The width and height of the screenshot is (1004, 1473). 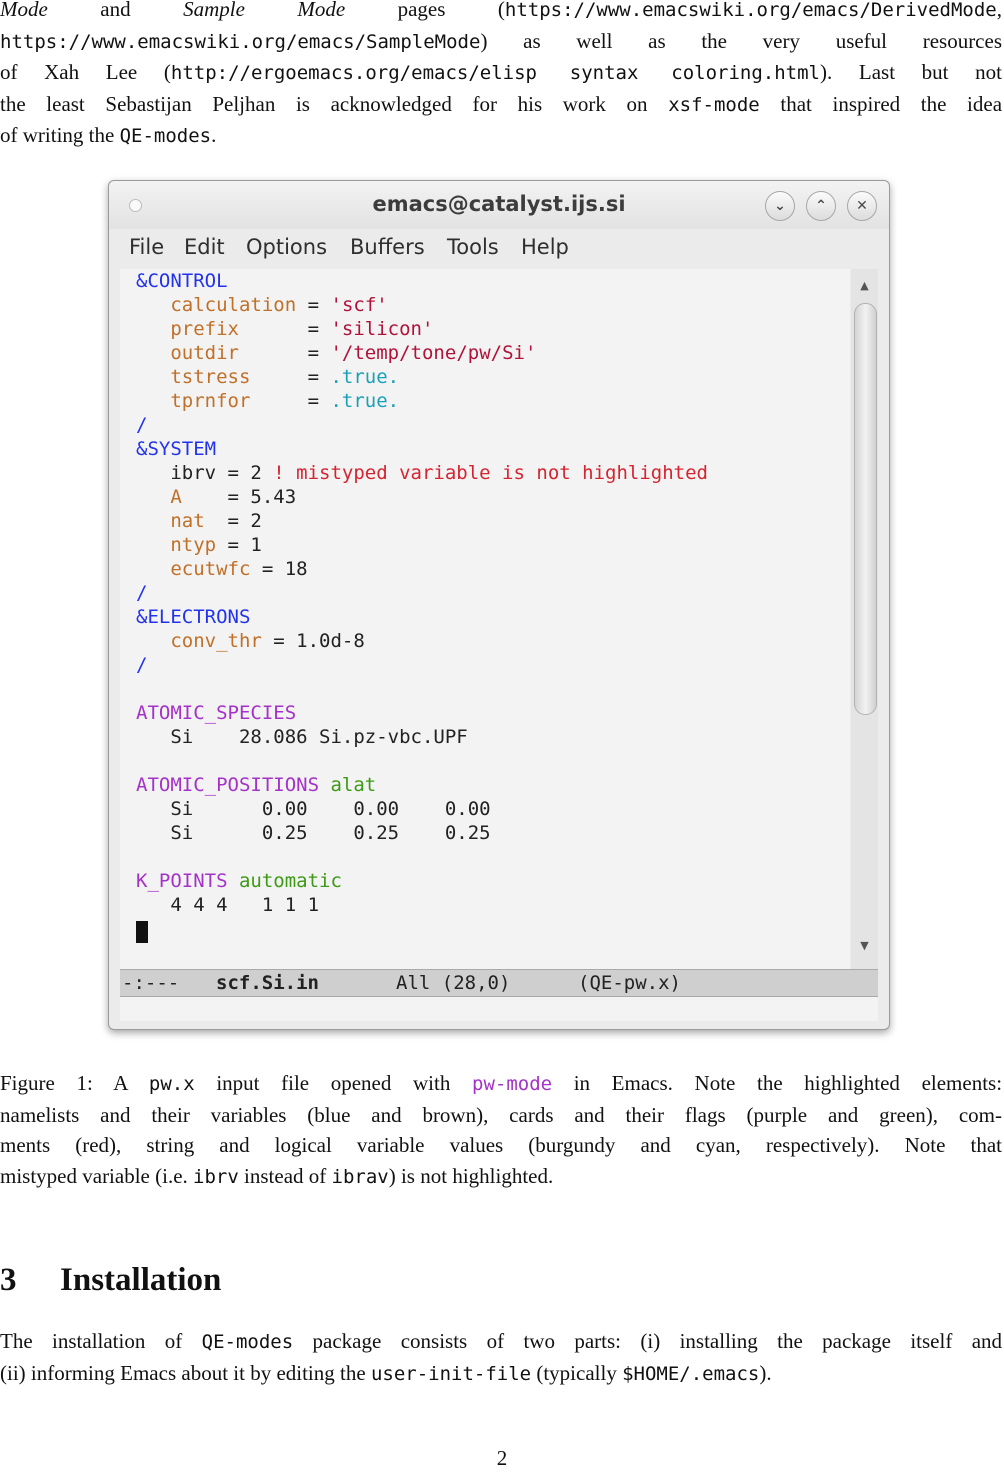 What do you see at coordinates (864, 286) in the screenshot?
I see `scroll-up-arrow-icon: ▲` at bounding box center [864, 286].